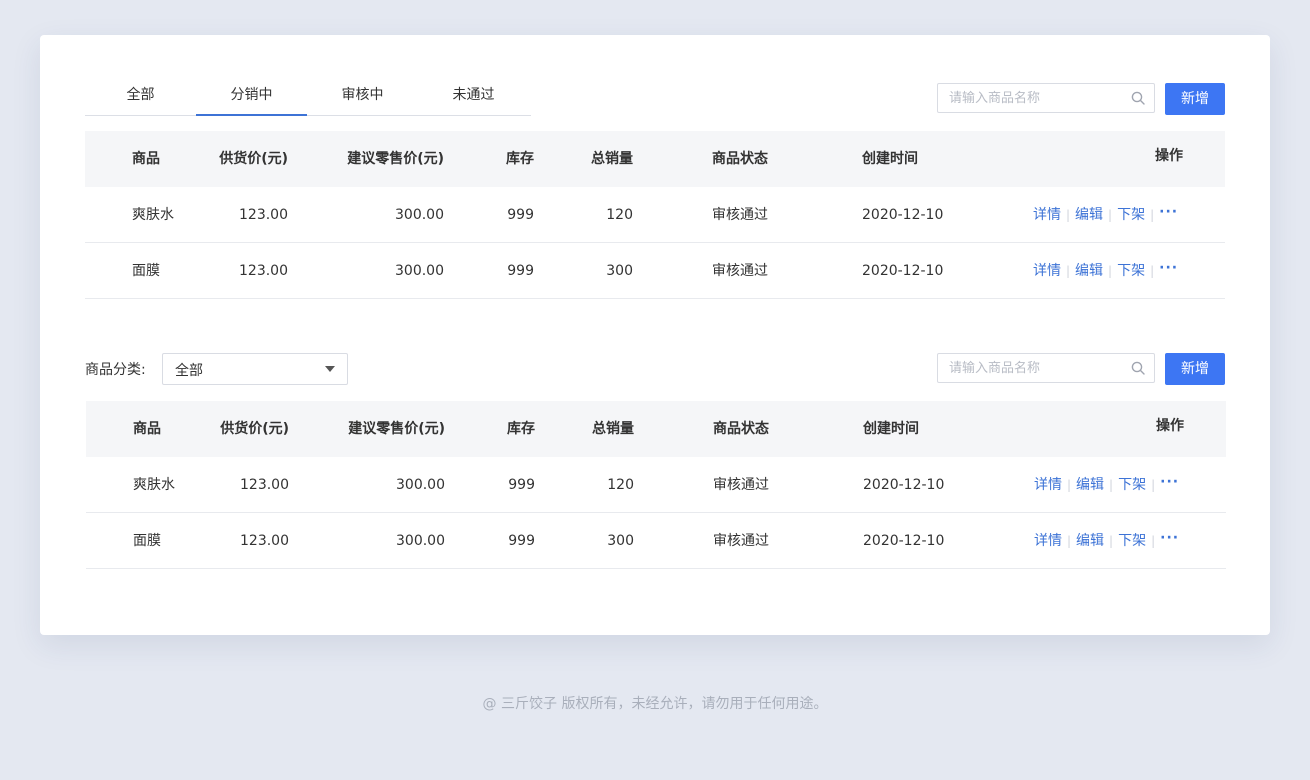 The image size is (1310, 780). Describe the element at coordinates (255, 369) in the screenshot. I see `category-select: 全部` at that location.